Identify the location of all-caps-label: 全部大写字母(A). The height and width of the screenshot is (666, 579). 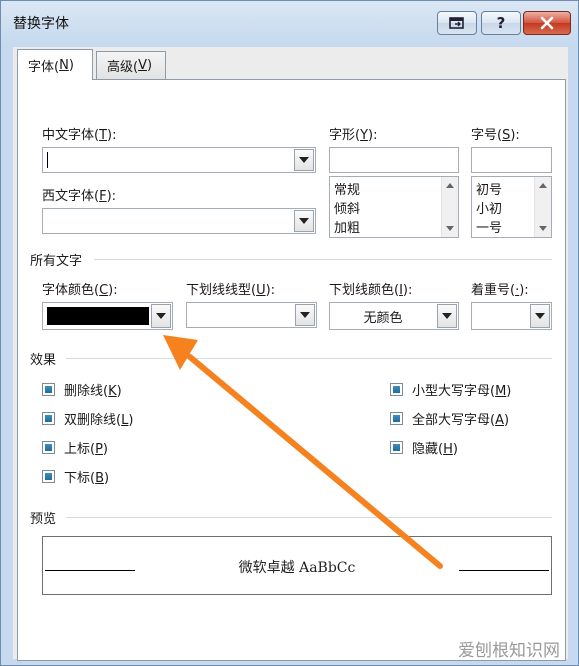
(460, 418).